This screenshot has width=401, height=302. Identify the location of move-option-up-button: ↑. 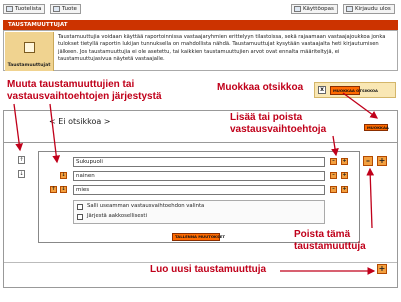
(53, 189).